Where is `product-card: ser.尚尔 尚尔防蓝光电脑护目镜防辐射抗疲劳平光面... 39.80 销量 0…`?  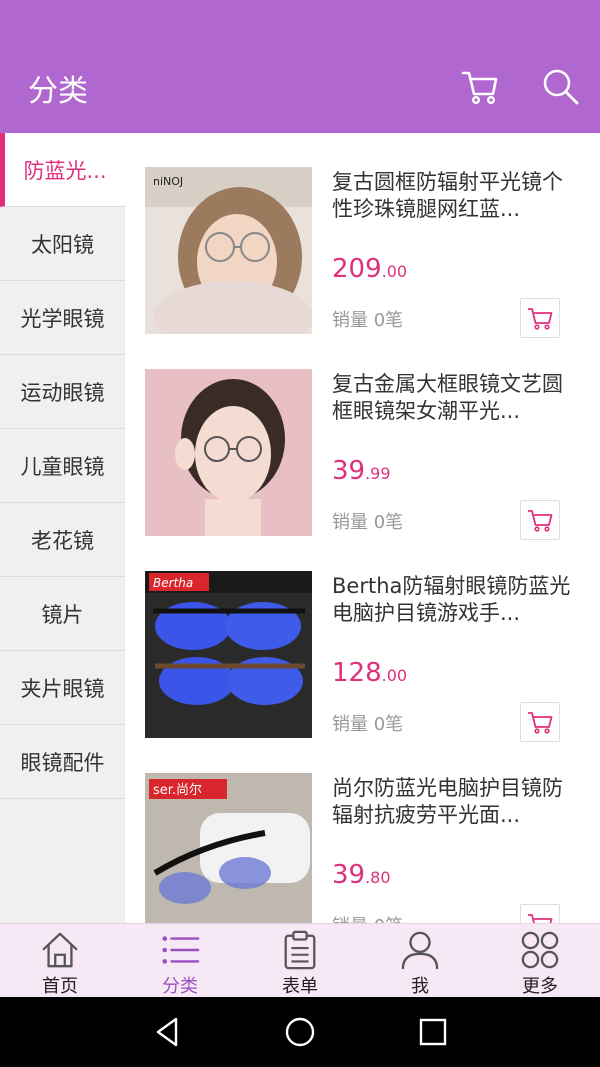
product-card: ser.尚尔 尚尔防蓝光电脑护目镜防辐射抗疲劳平光面... 39.80 销量 0… is located at coordinates (362, 831).